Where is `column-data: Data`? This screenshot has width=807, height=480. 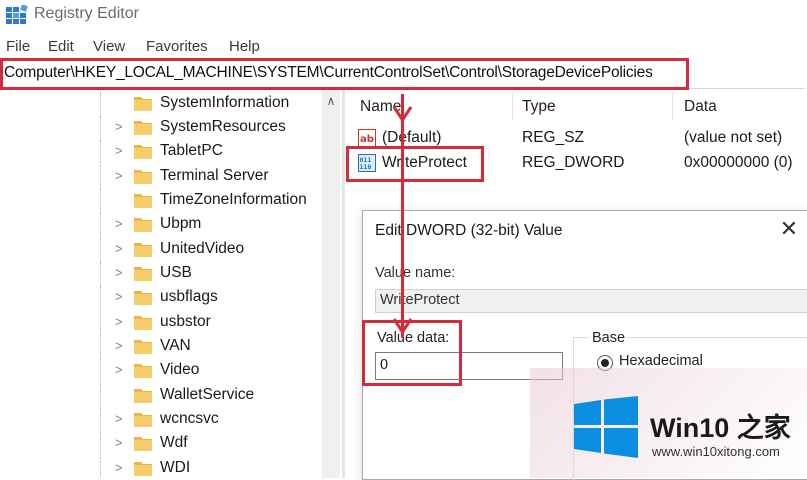 column-data: Data is located at coordinates (700, 107).